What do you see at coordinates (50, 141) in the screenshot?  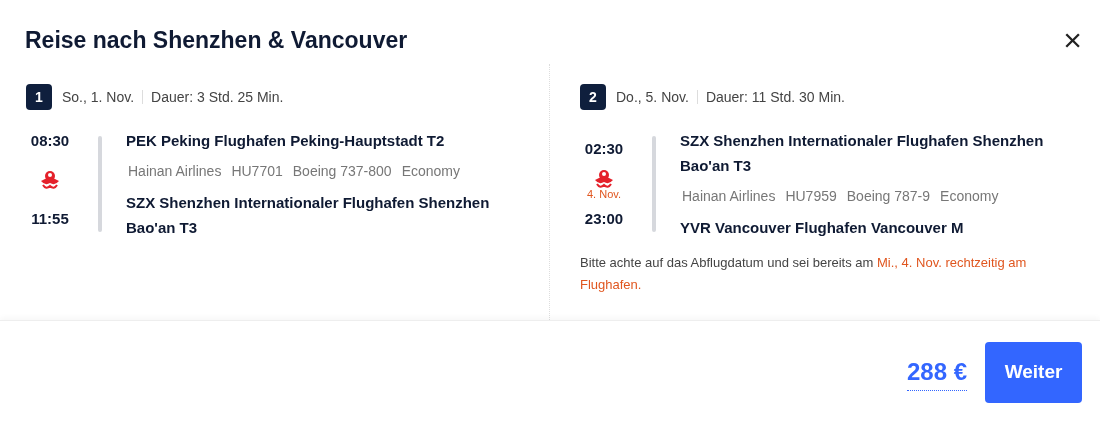 I see `departure-time: 08:30` at bounding box center [50, 141].